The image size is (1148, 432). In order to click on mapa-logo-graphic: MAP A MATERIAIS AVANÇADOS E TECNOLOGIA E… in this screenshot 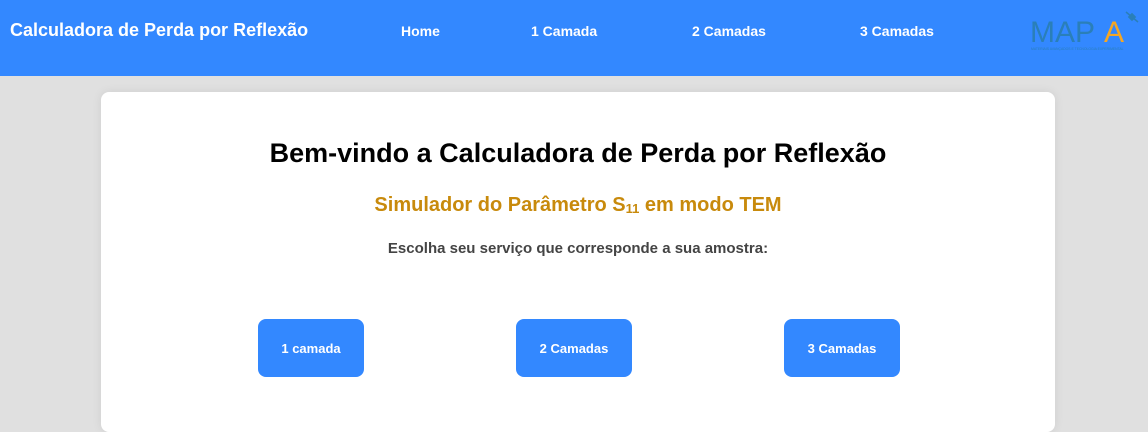, I will do `click(1084, 31)`.